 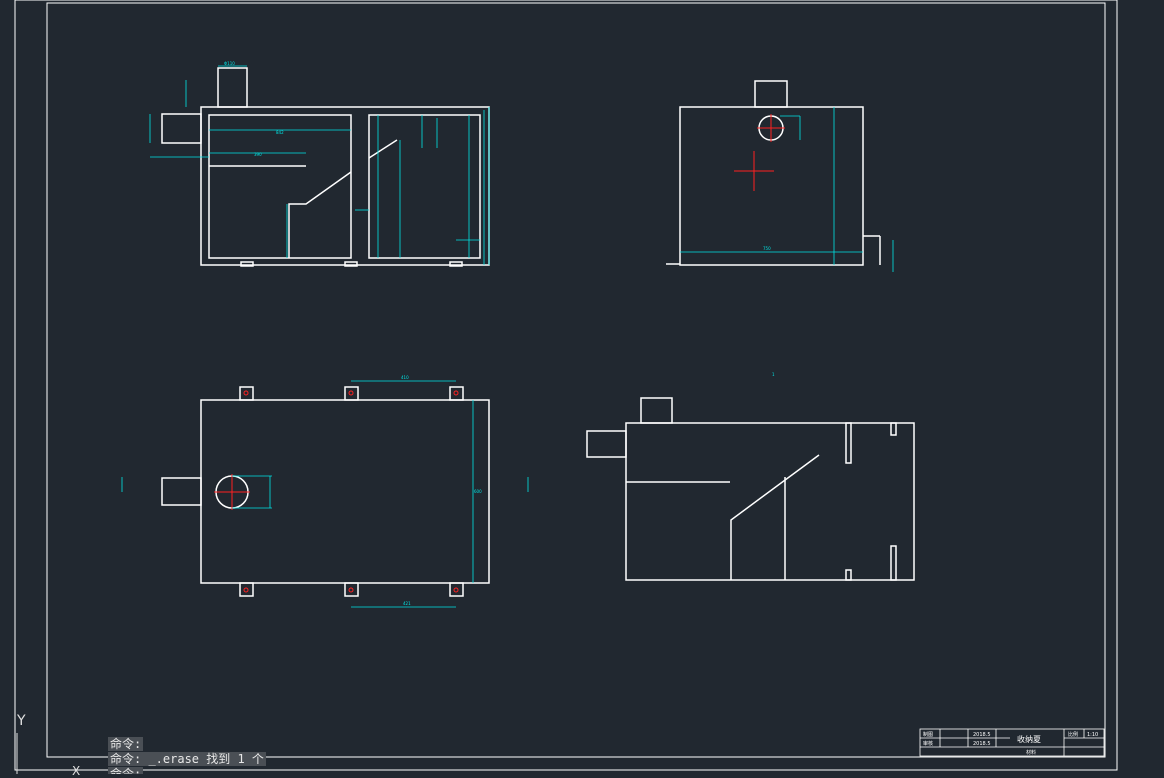 I want to click on date-2: 2018.5, so click(x=982, y=744).